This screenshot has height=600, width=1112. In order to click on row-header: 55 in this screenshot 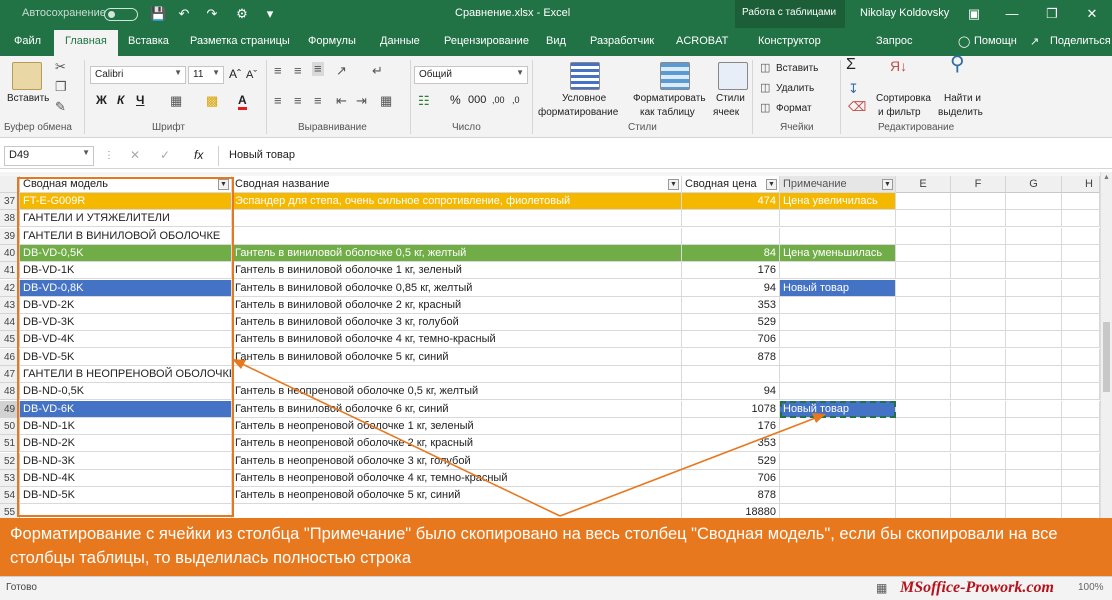, I will do `click(10, 511)`.